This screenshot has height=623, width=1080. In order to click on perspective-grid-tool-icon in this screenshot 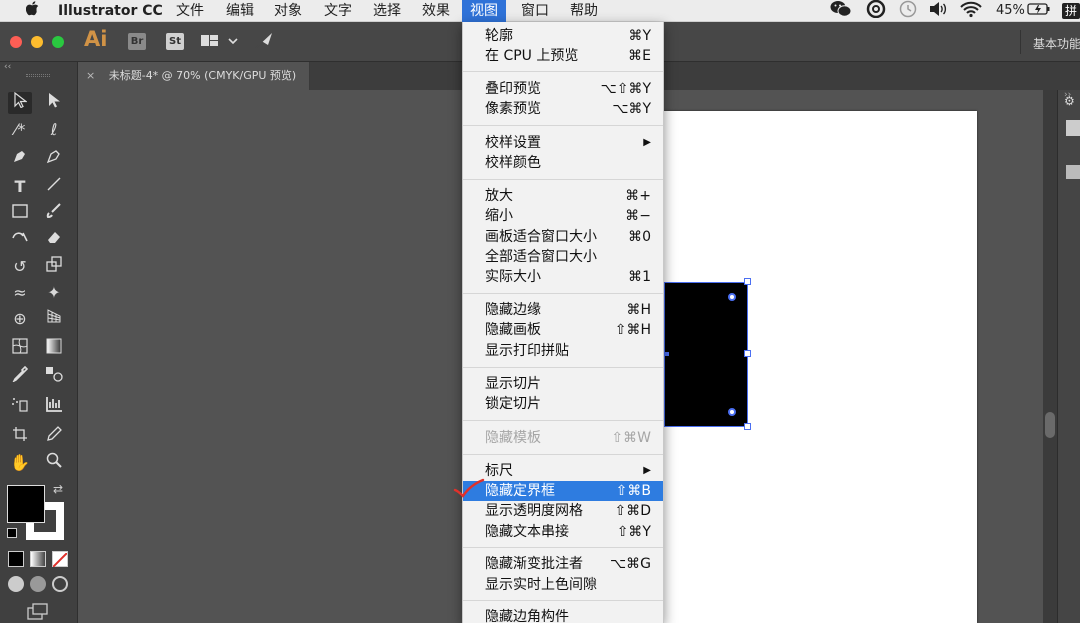, I will do `click(54, 319)`.